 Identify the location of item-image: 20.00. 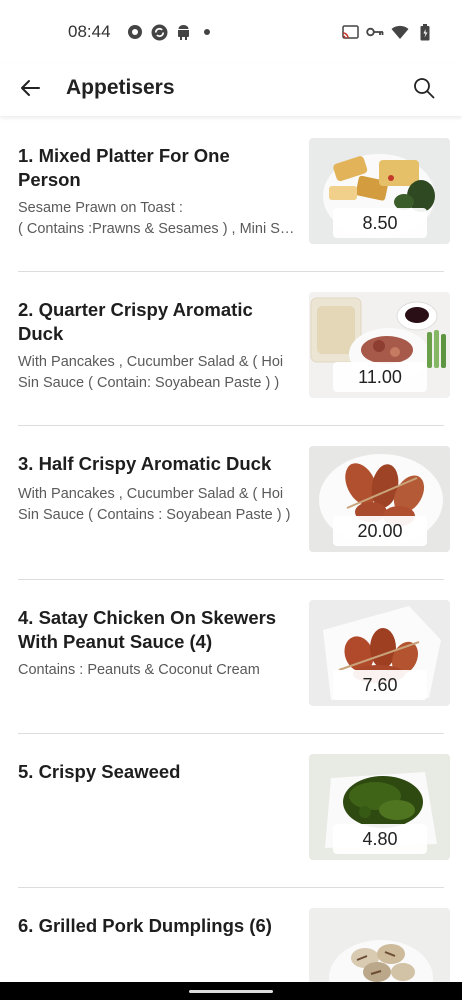
(379, 499).